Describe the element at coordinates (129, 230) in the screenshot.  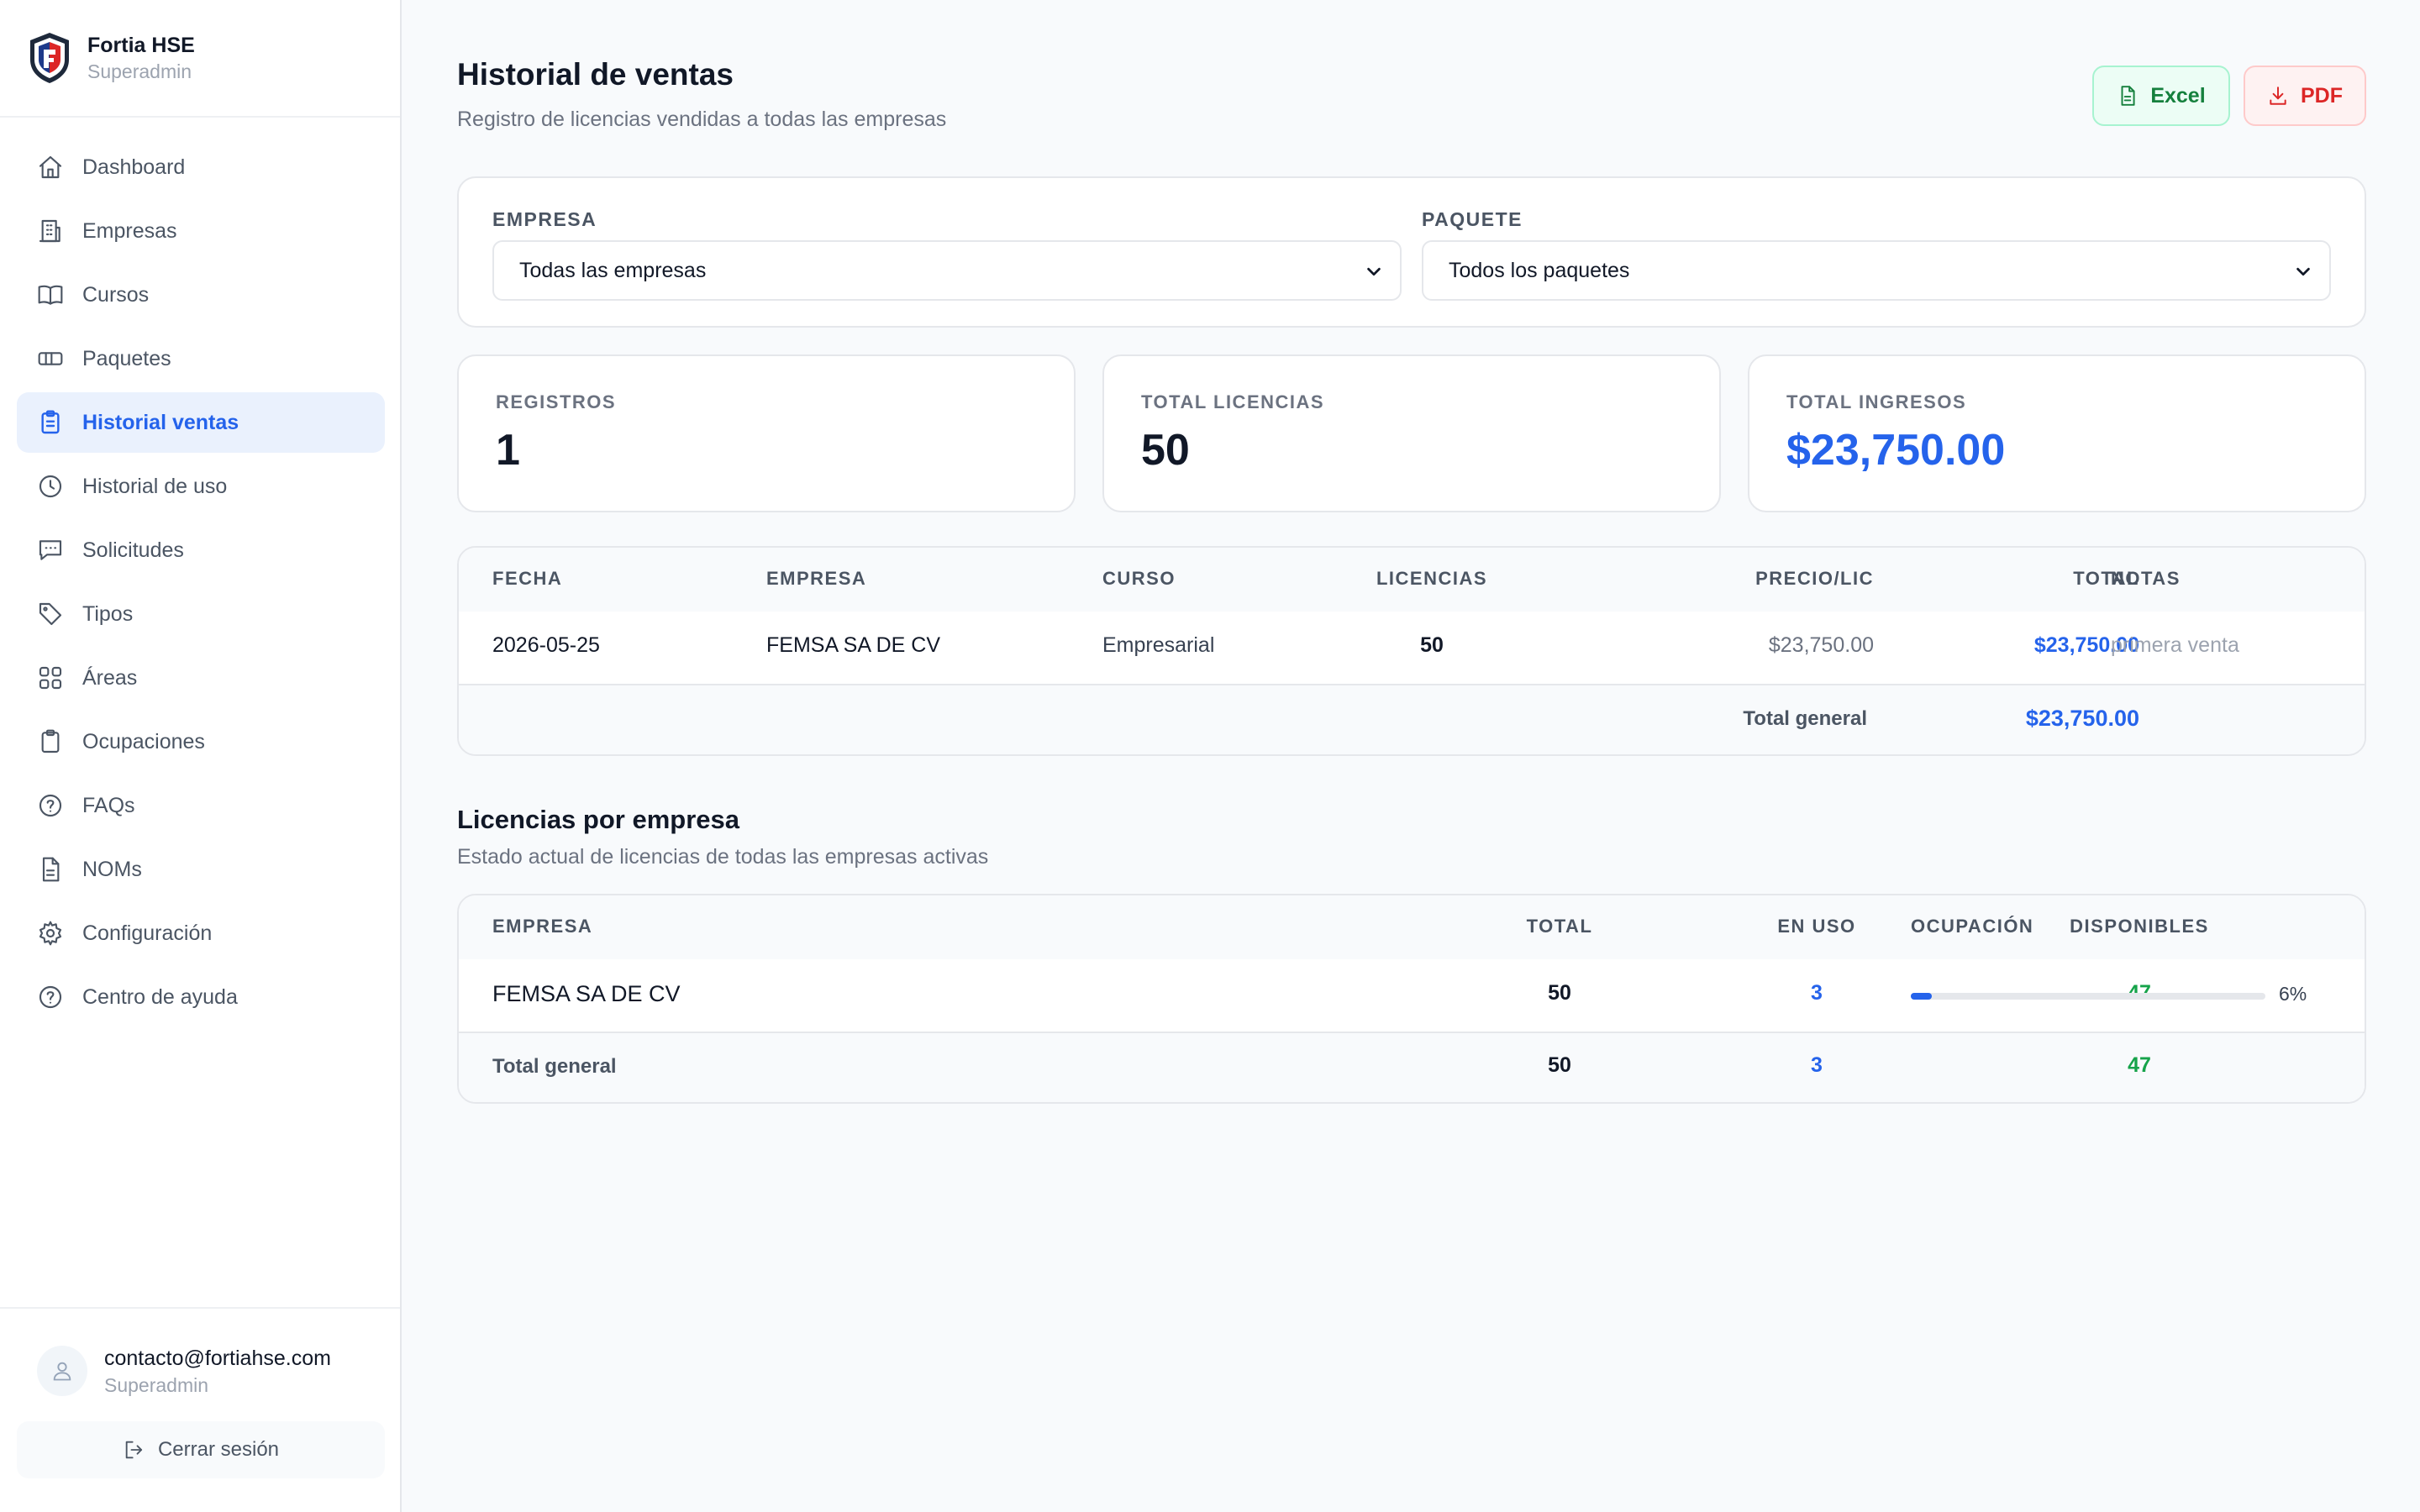
I see `sidebar-item-label: Empresas` at that location.